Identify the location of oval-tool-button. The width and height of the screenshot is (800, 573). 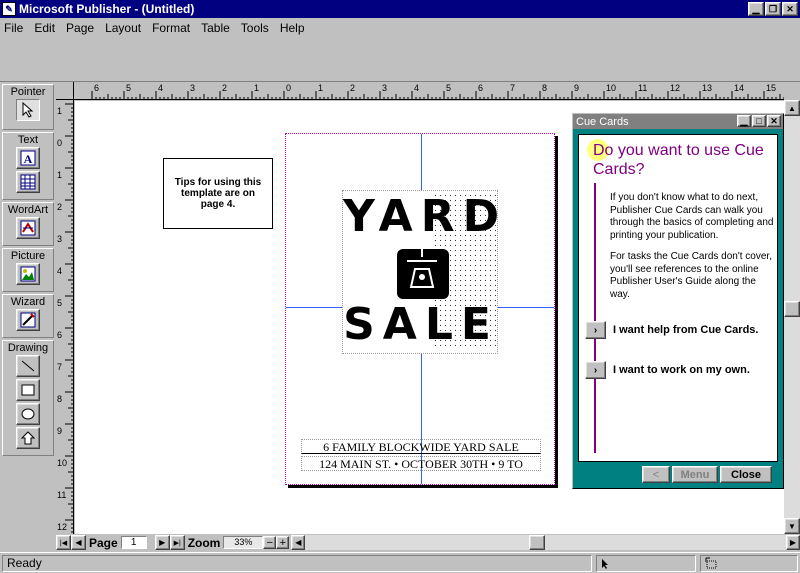
(28, 414).